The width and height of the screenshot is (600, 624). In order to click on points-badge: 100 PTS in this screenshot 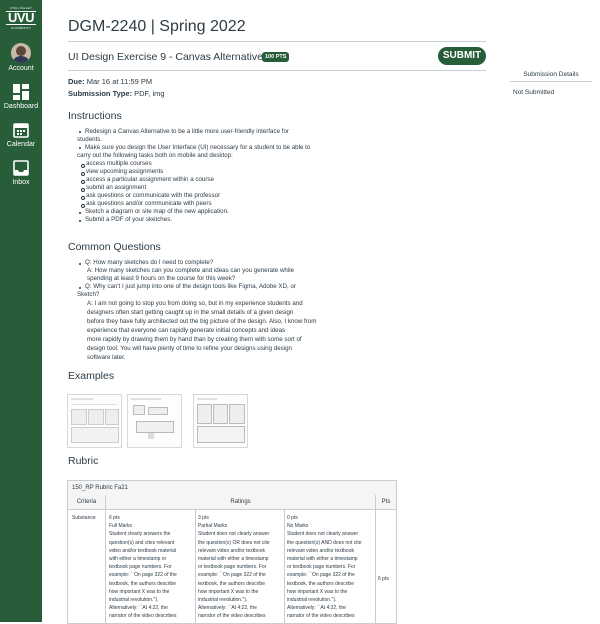, I will do `click(276, 57)`.